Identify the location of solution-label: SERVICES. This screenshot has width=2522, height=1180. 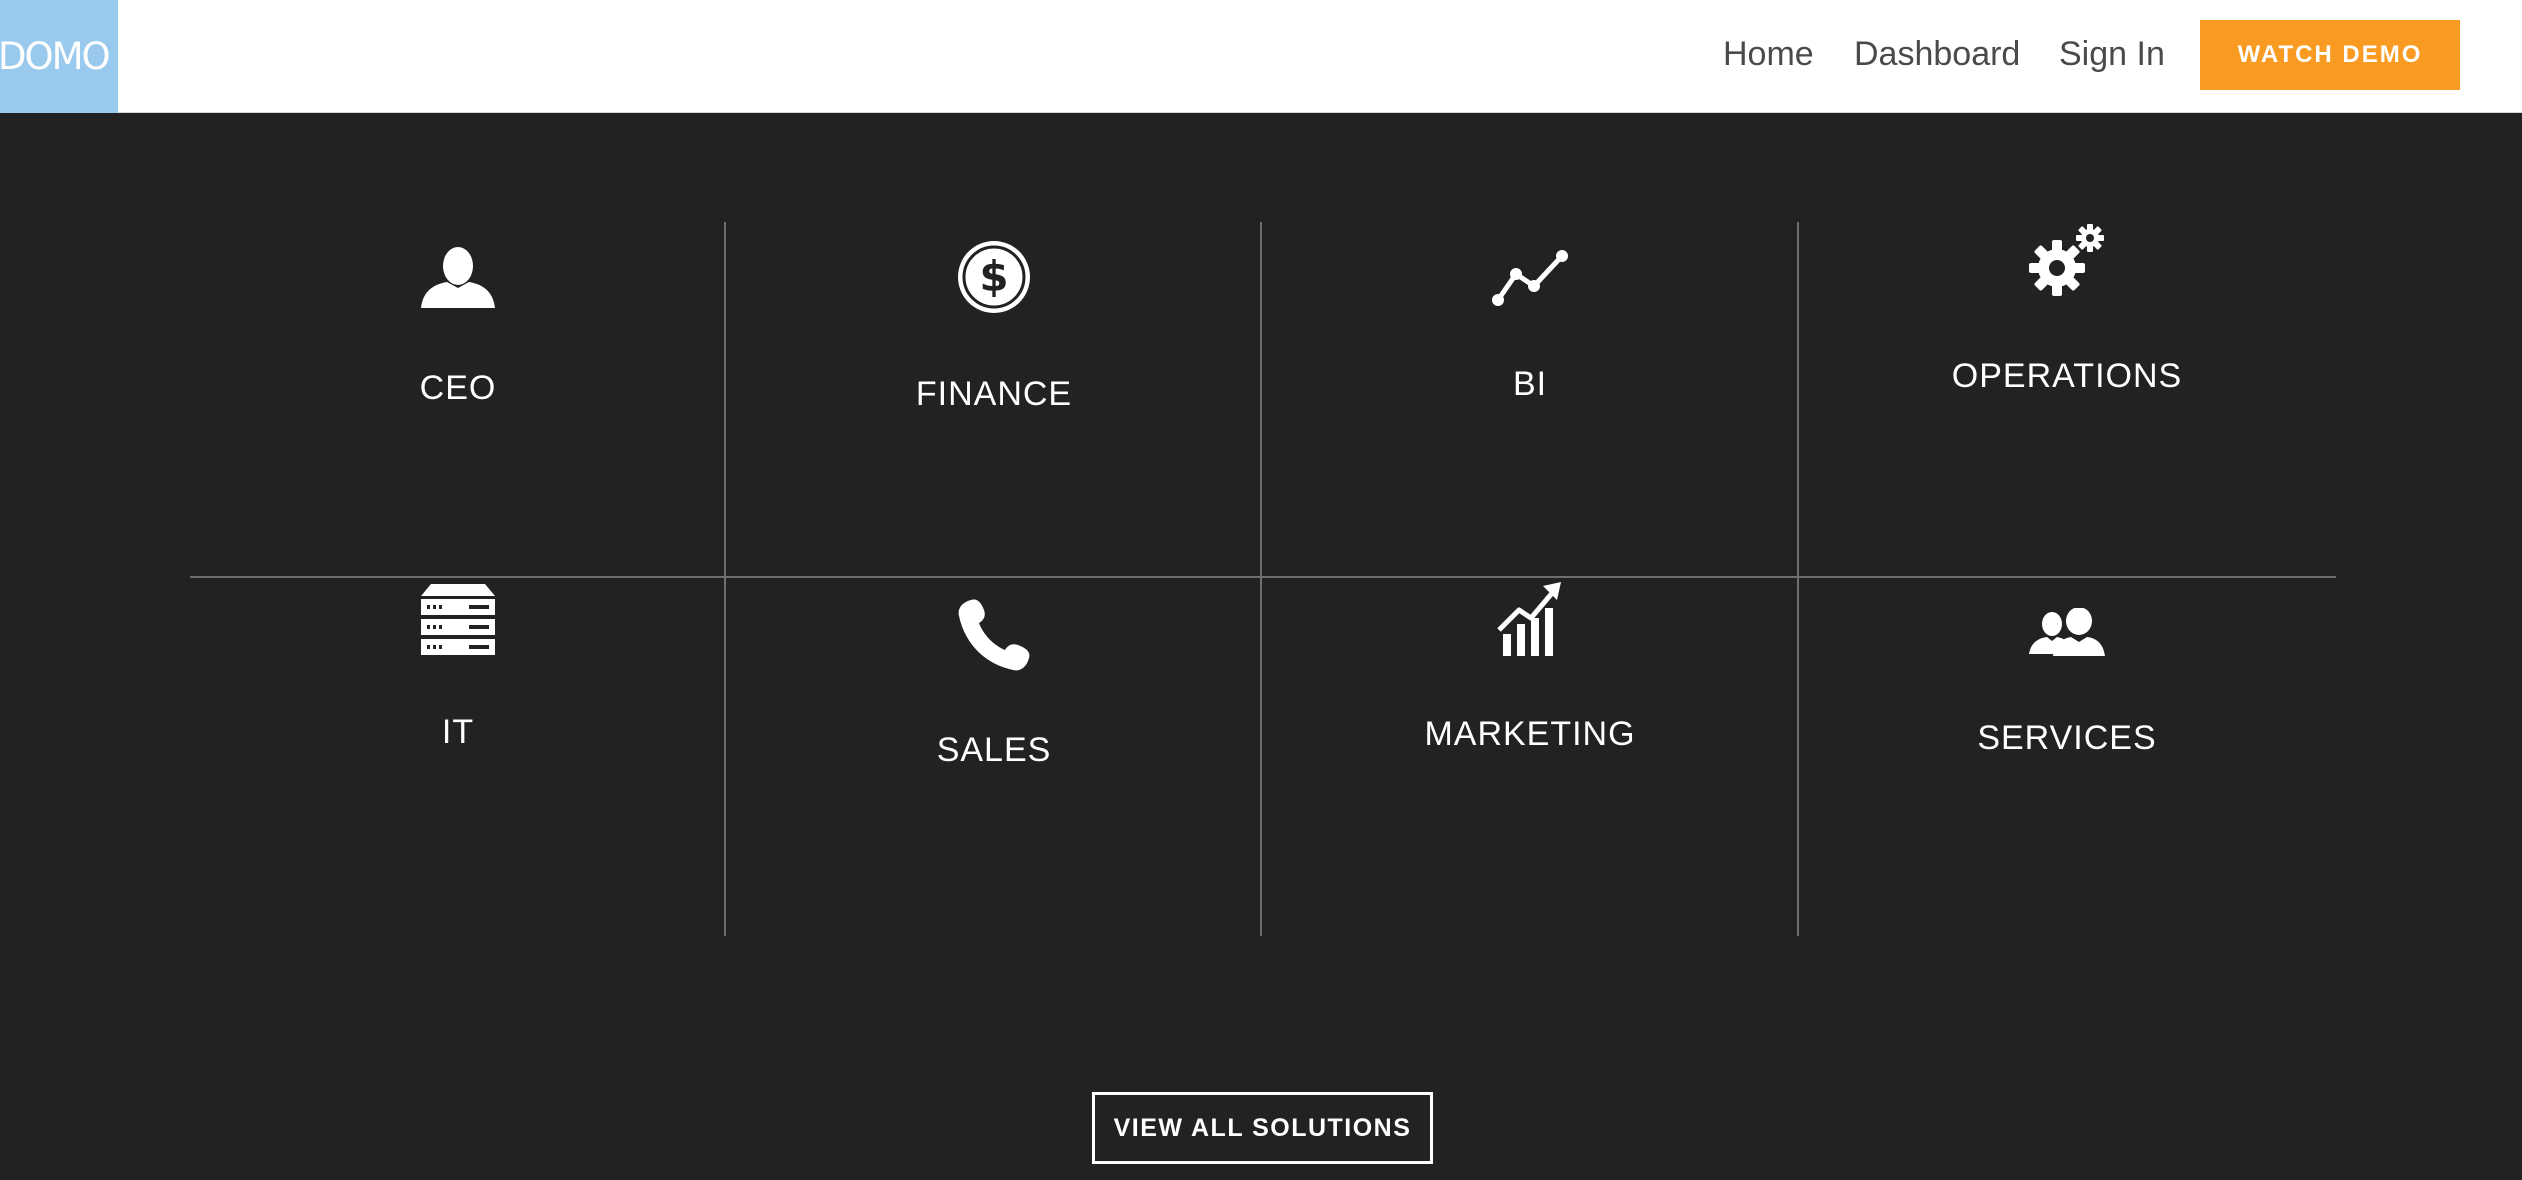
(2067, 738).